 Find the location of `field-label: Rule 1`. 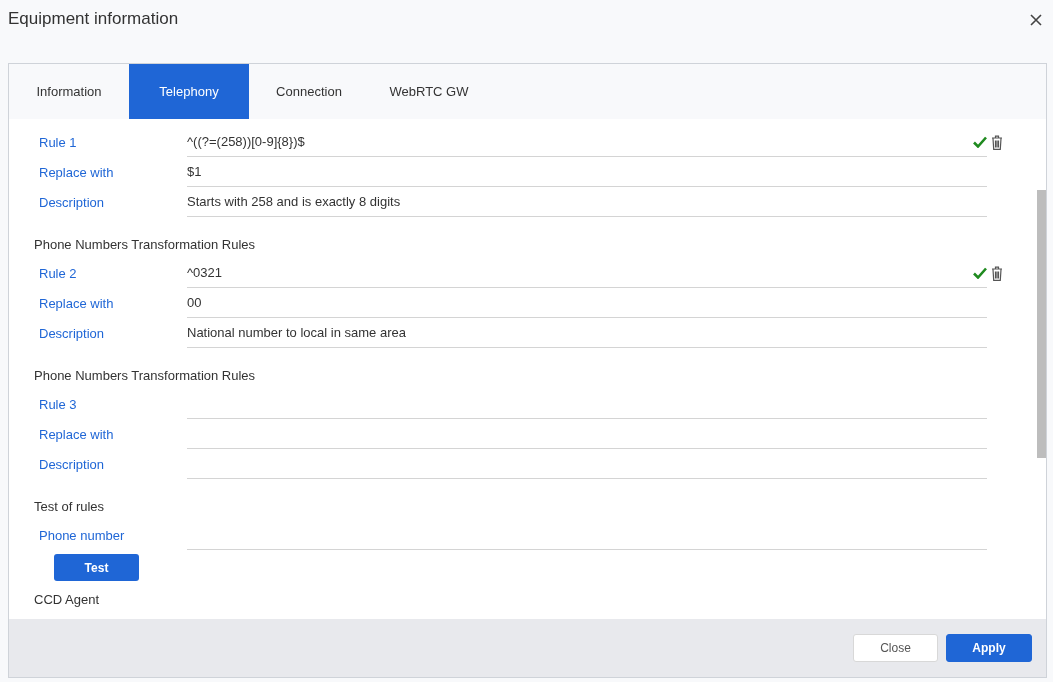

field-label: Rule 1 is located at coordinates (58, 142).